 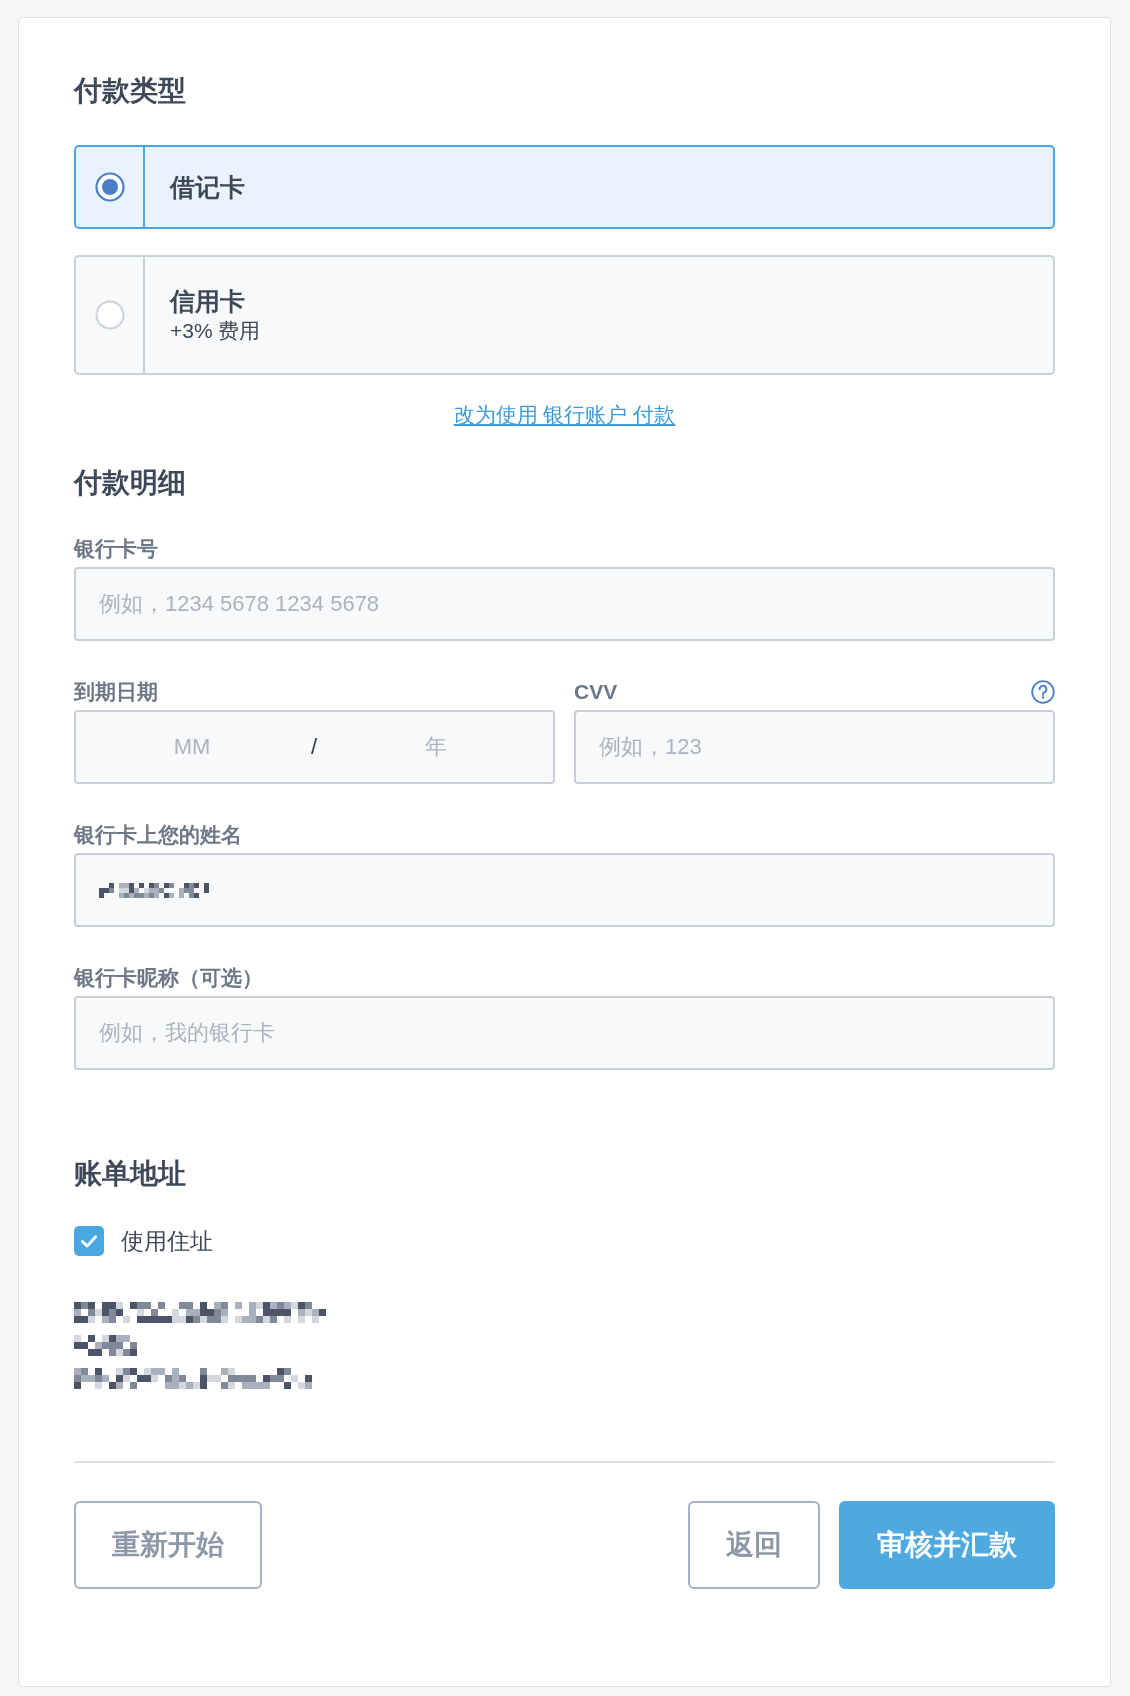 What do you see at coordinates (192, 747) in the screenshot?
I see `month-input: MM` at bounding box center [192, 747].